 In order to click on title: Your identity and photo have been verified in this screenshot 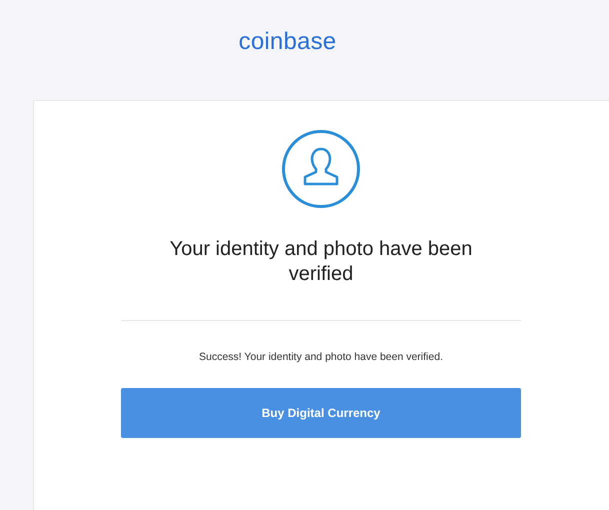, I will do `click(321, 262)`.